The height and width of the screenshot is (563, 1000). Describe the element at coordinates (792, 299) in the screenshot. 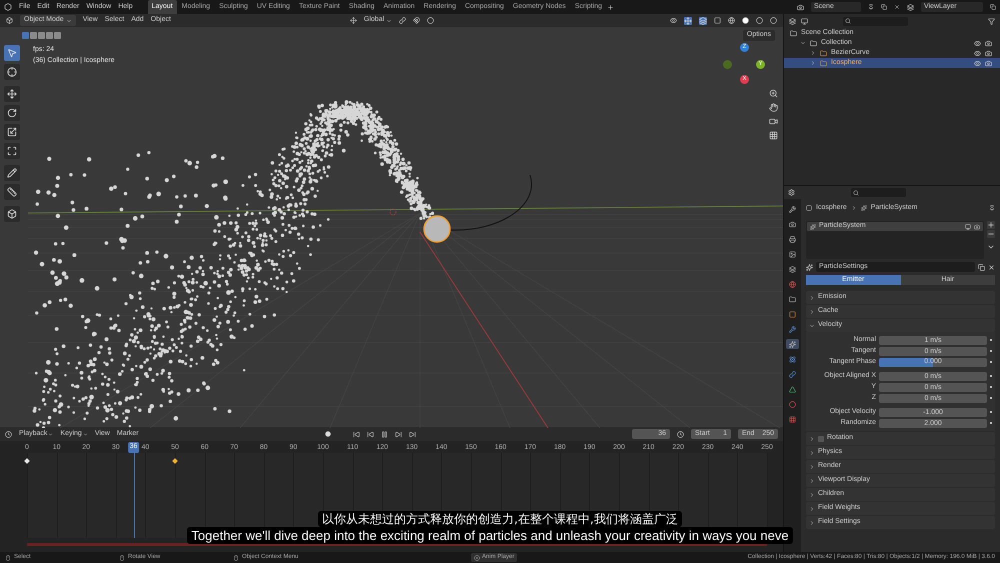

I see `collection-tab-icon` at that location.